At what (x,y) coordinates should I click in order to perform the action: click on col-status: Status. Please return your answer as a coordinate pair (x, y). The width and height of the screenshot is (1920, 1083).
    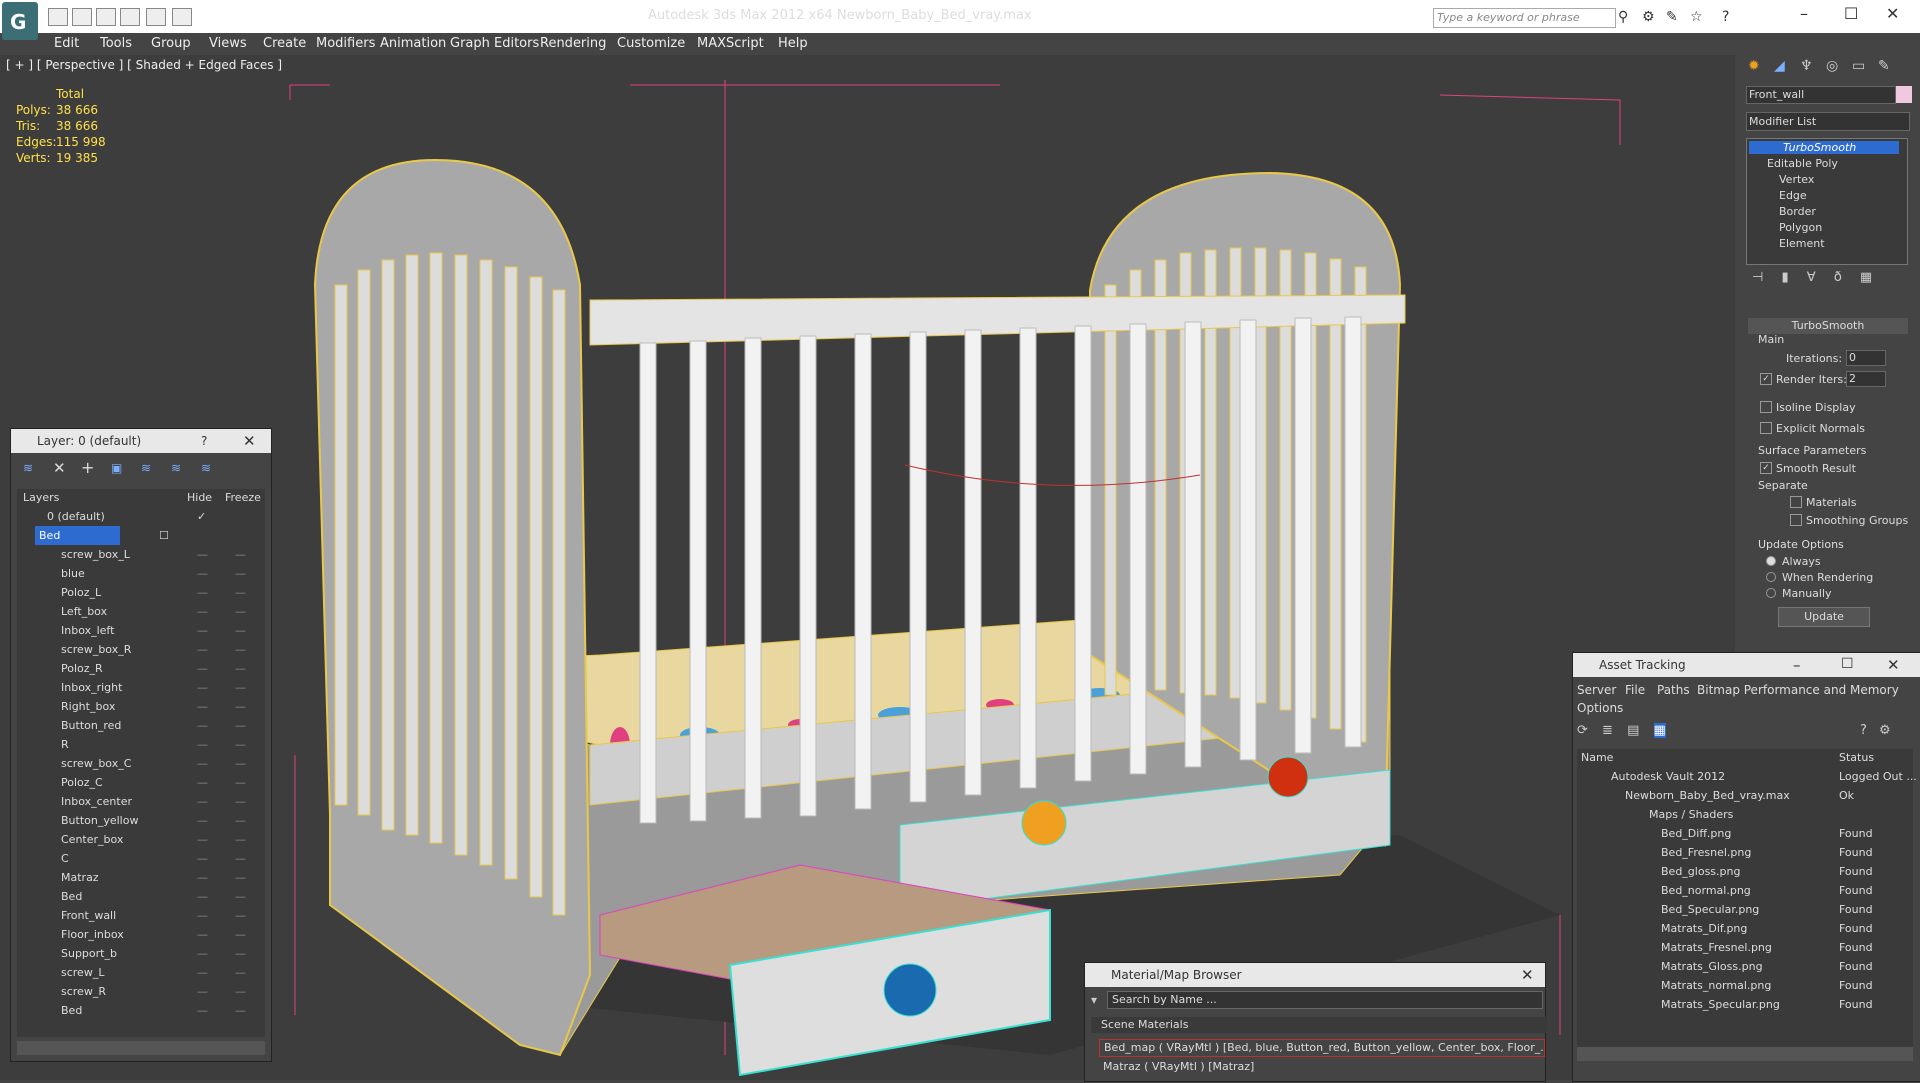
    Looking at the image, I should click on (1856, 757).